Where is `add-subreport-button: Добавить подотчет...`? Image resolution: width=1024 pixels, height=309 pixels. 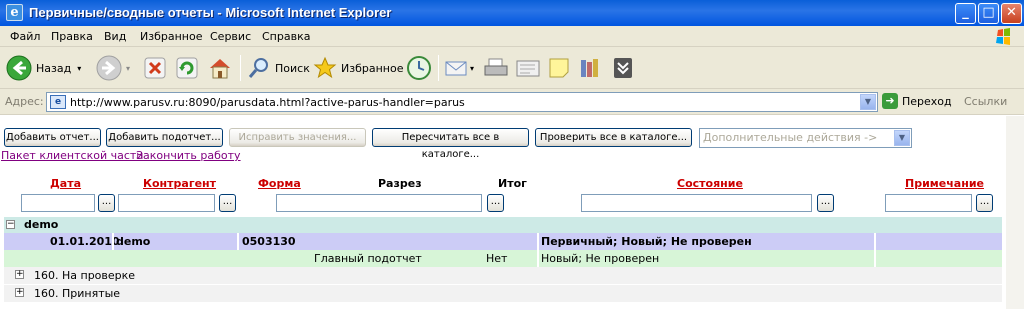 add-subreport-button: Добавить подотчет... is located at coordinates (164, 137).